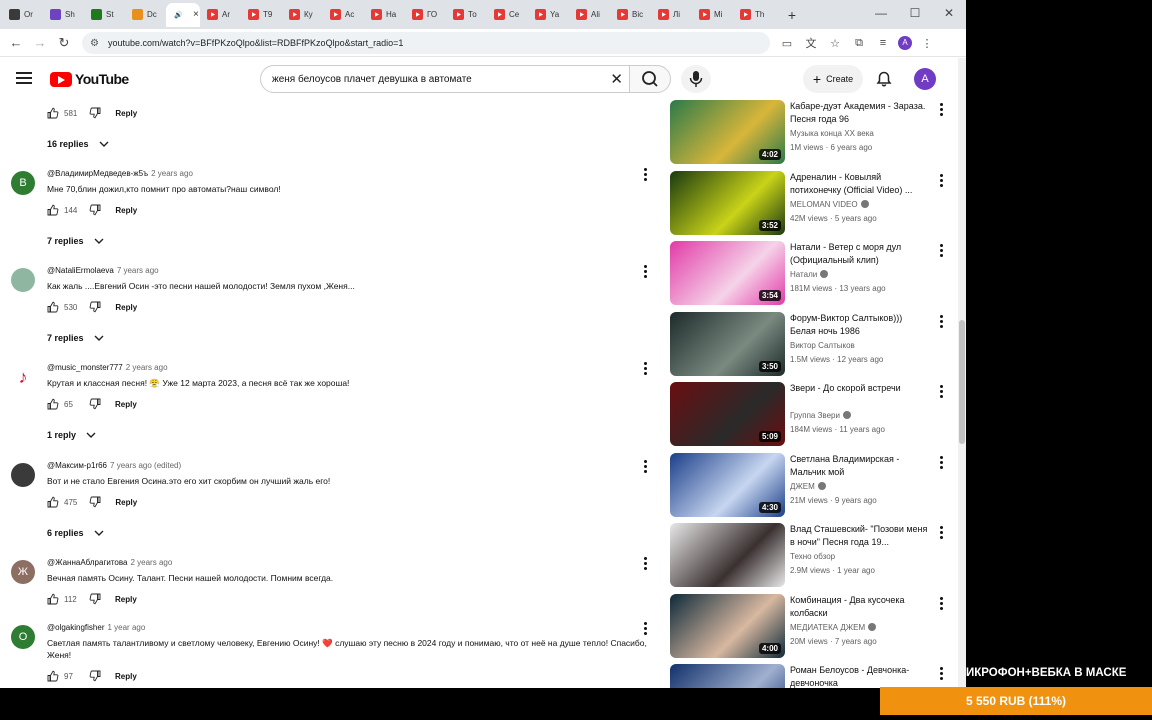 The image size is (1152, 720). I want to click on close-window-icon: ✕, so click(949, 14).